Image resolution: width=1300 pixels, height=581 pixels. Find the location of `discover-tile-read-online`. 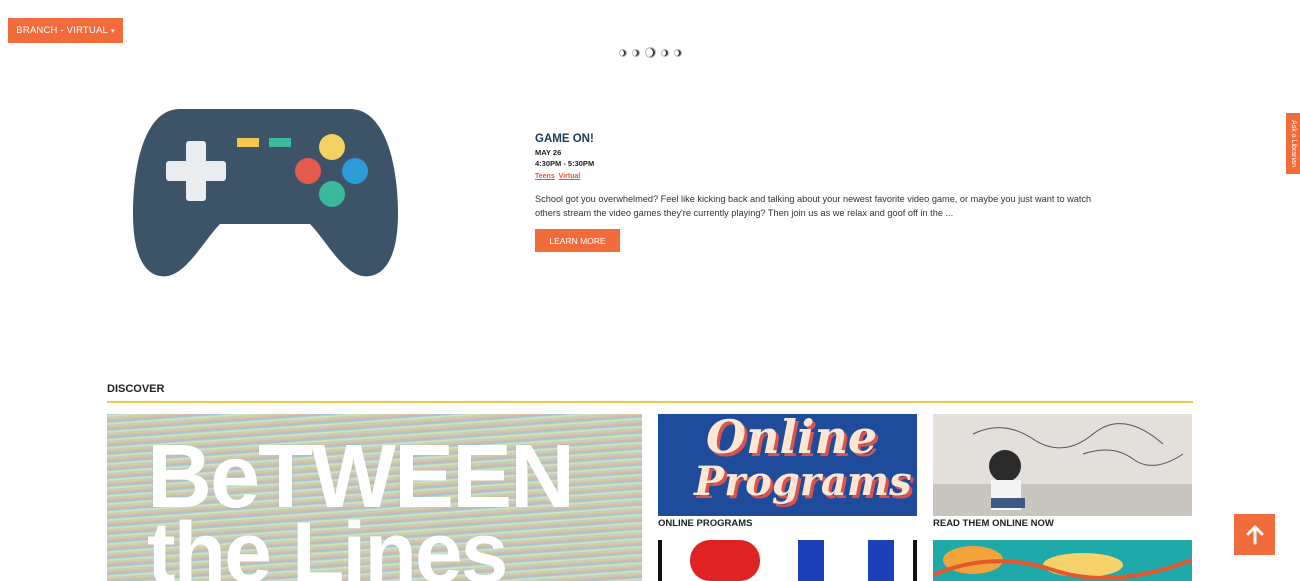

discover-tile-read-online is located at coordinates (1062, 465).